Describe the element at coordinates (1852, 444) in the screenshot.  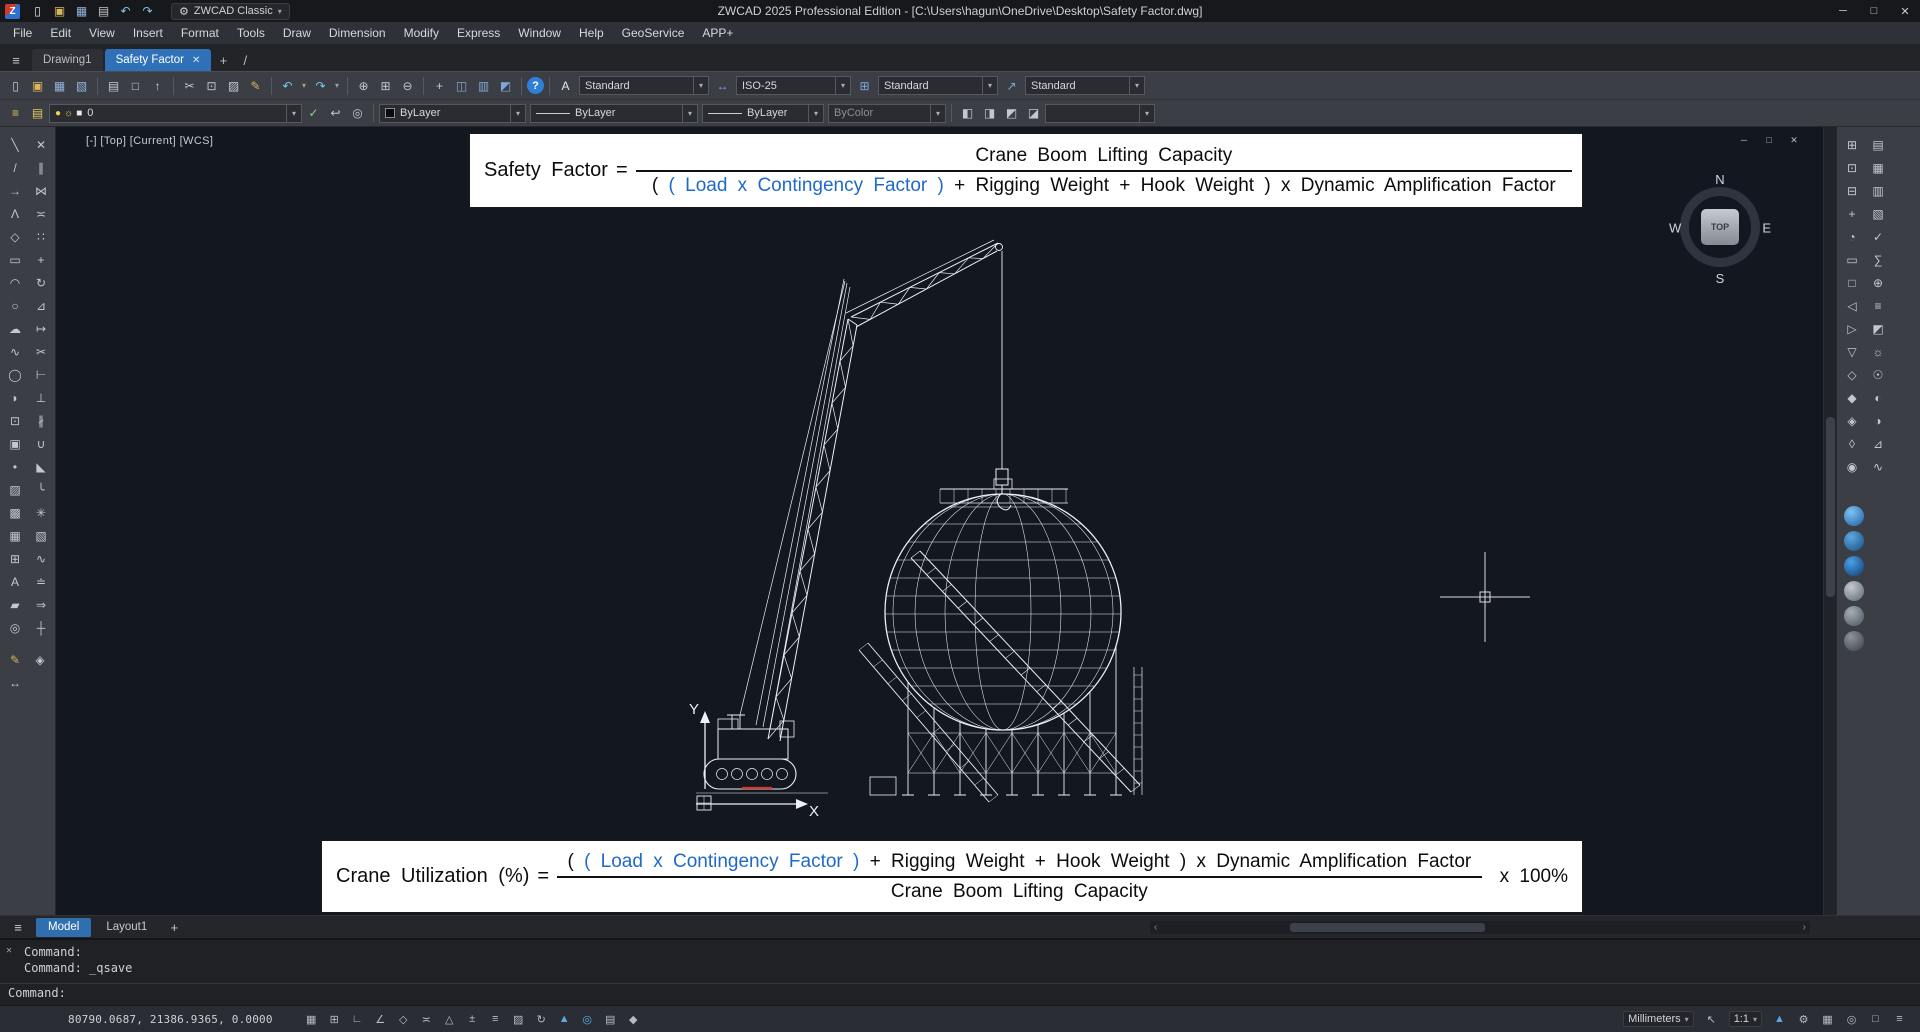
I see `view-nw-iso-icon: ◊` at that location.